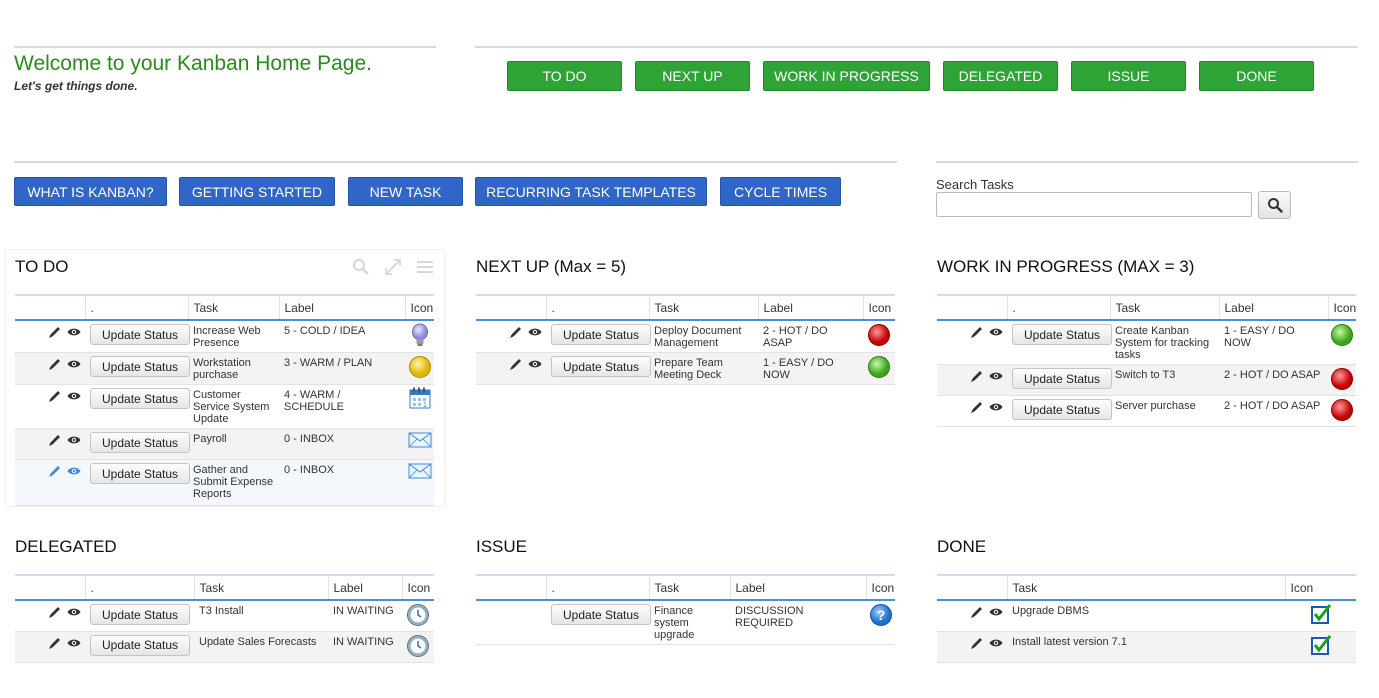  Describe the element at coordinates (261, 647) in the screenshot. I see `task-name: Update Sales Forecasts` at that location.